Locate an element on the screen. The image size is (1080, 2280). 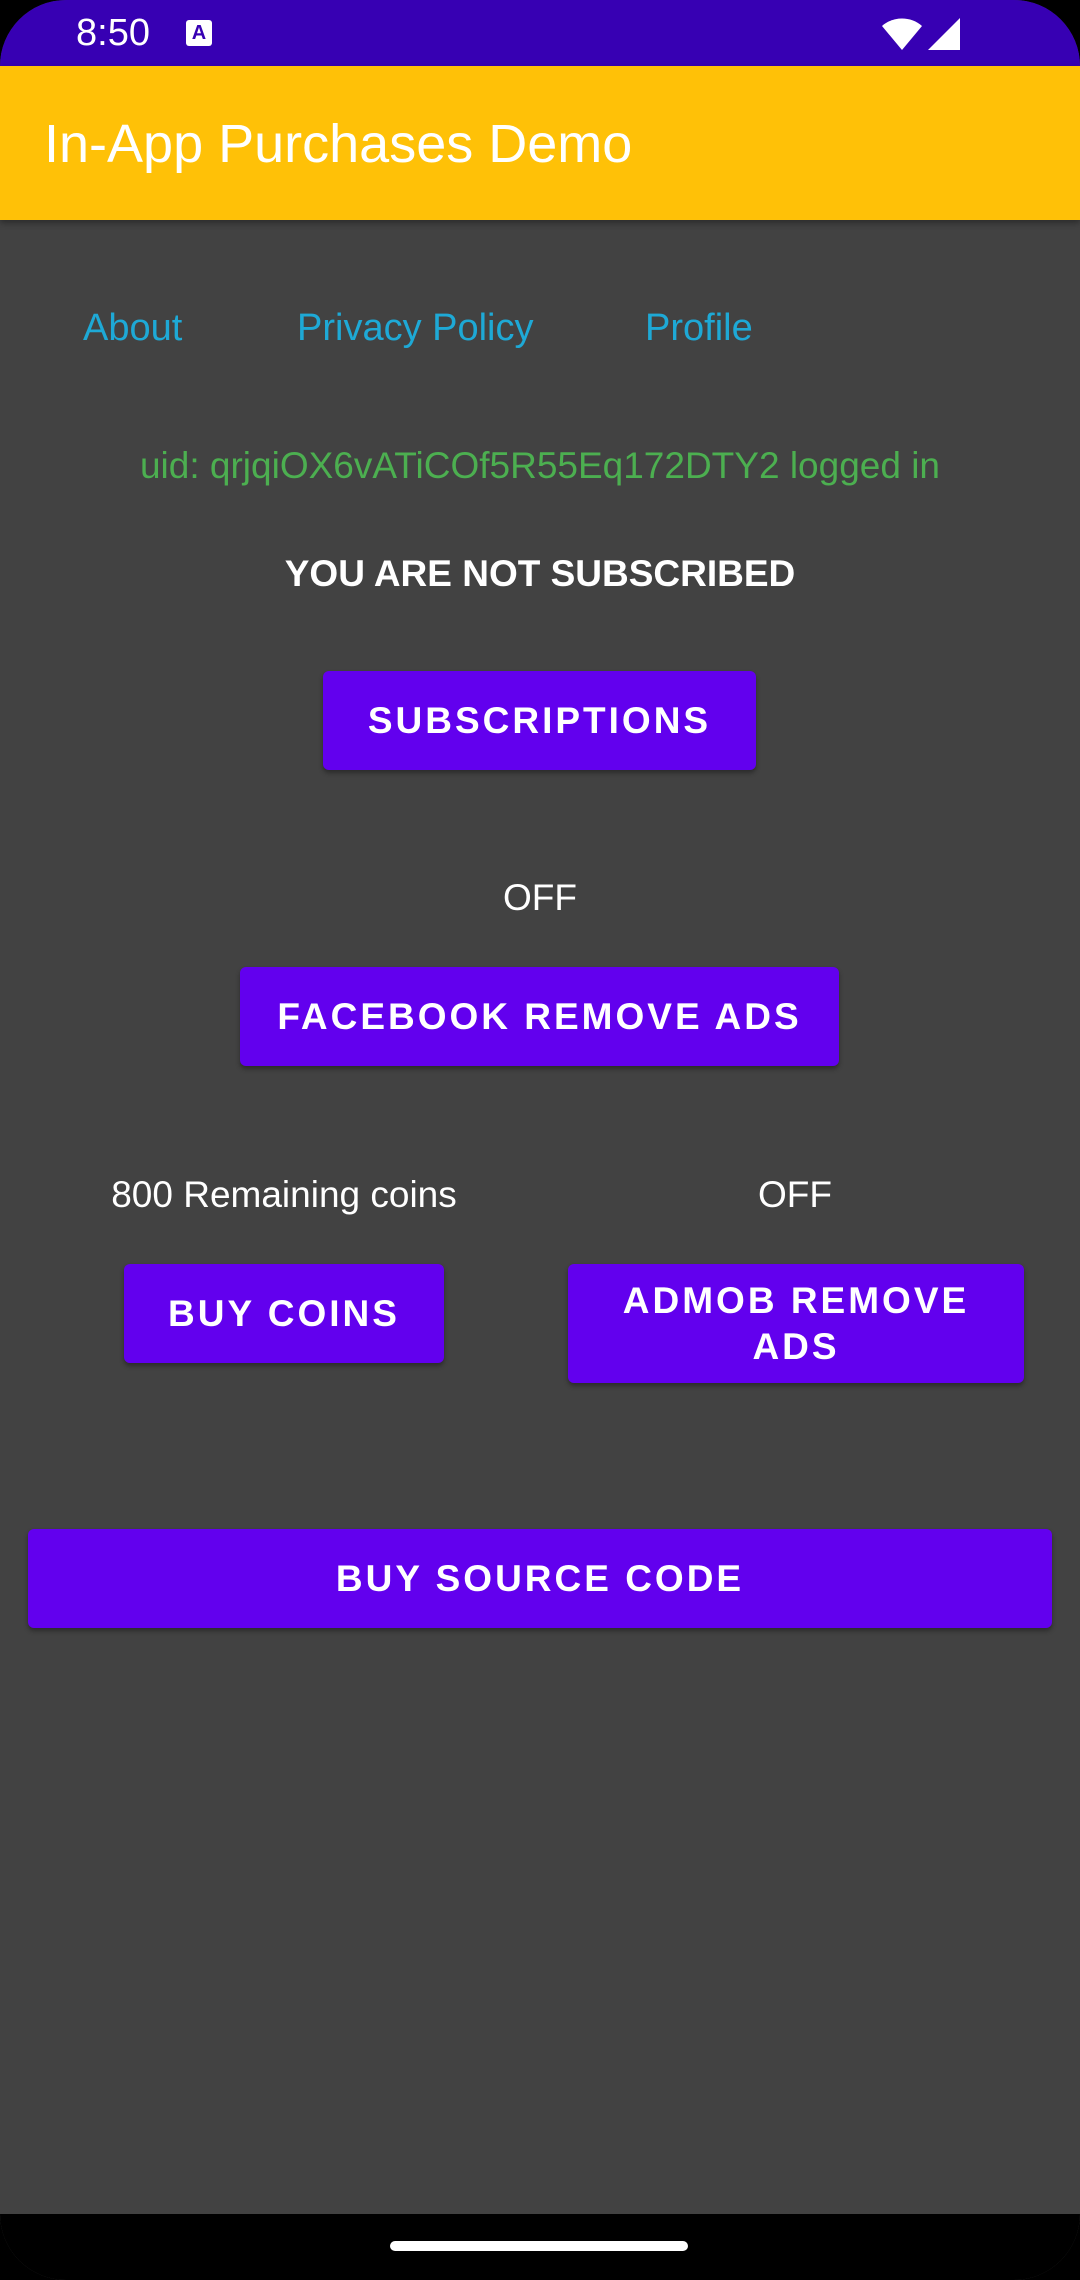
remaining-coins-text: 800 Remaining coins is located at coordinates (284, 1194).